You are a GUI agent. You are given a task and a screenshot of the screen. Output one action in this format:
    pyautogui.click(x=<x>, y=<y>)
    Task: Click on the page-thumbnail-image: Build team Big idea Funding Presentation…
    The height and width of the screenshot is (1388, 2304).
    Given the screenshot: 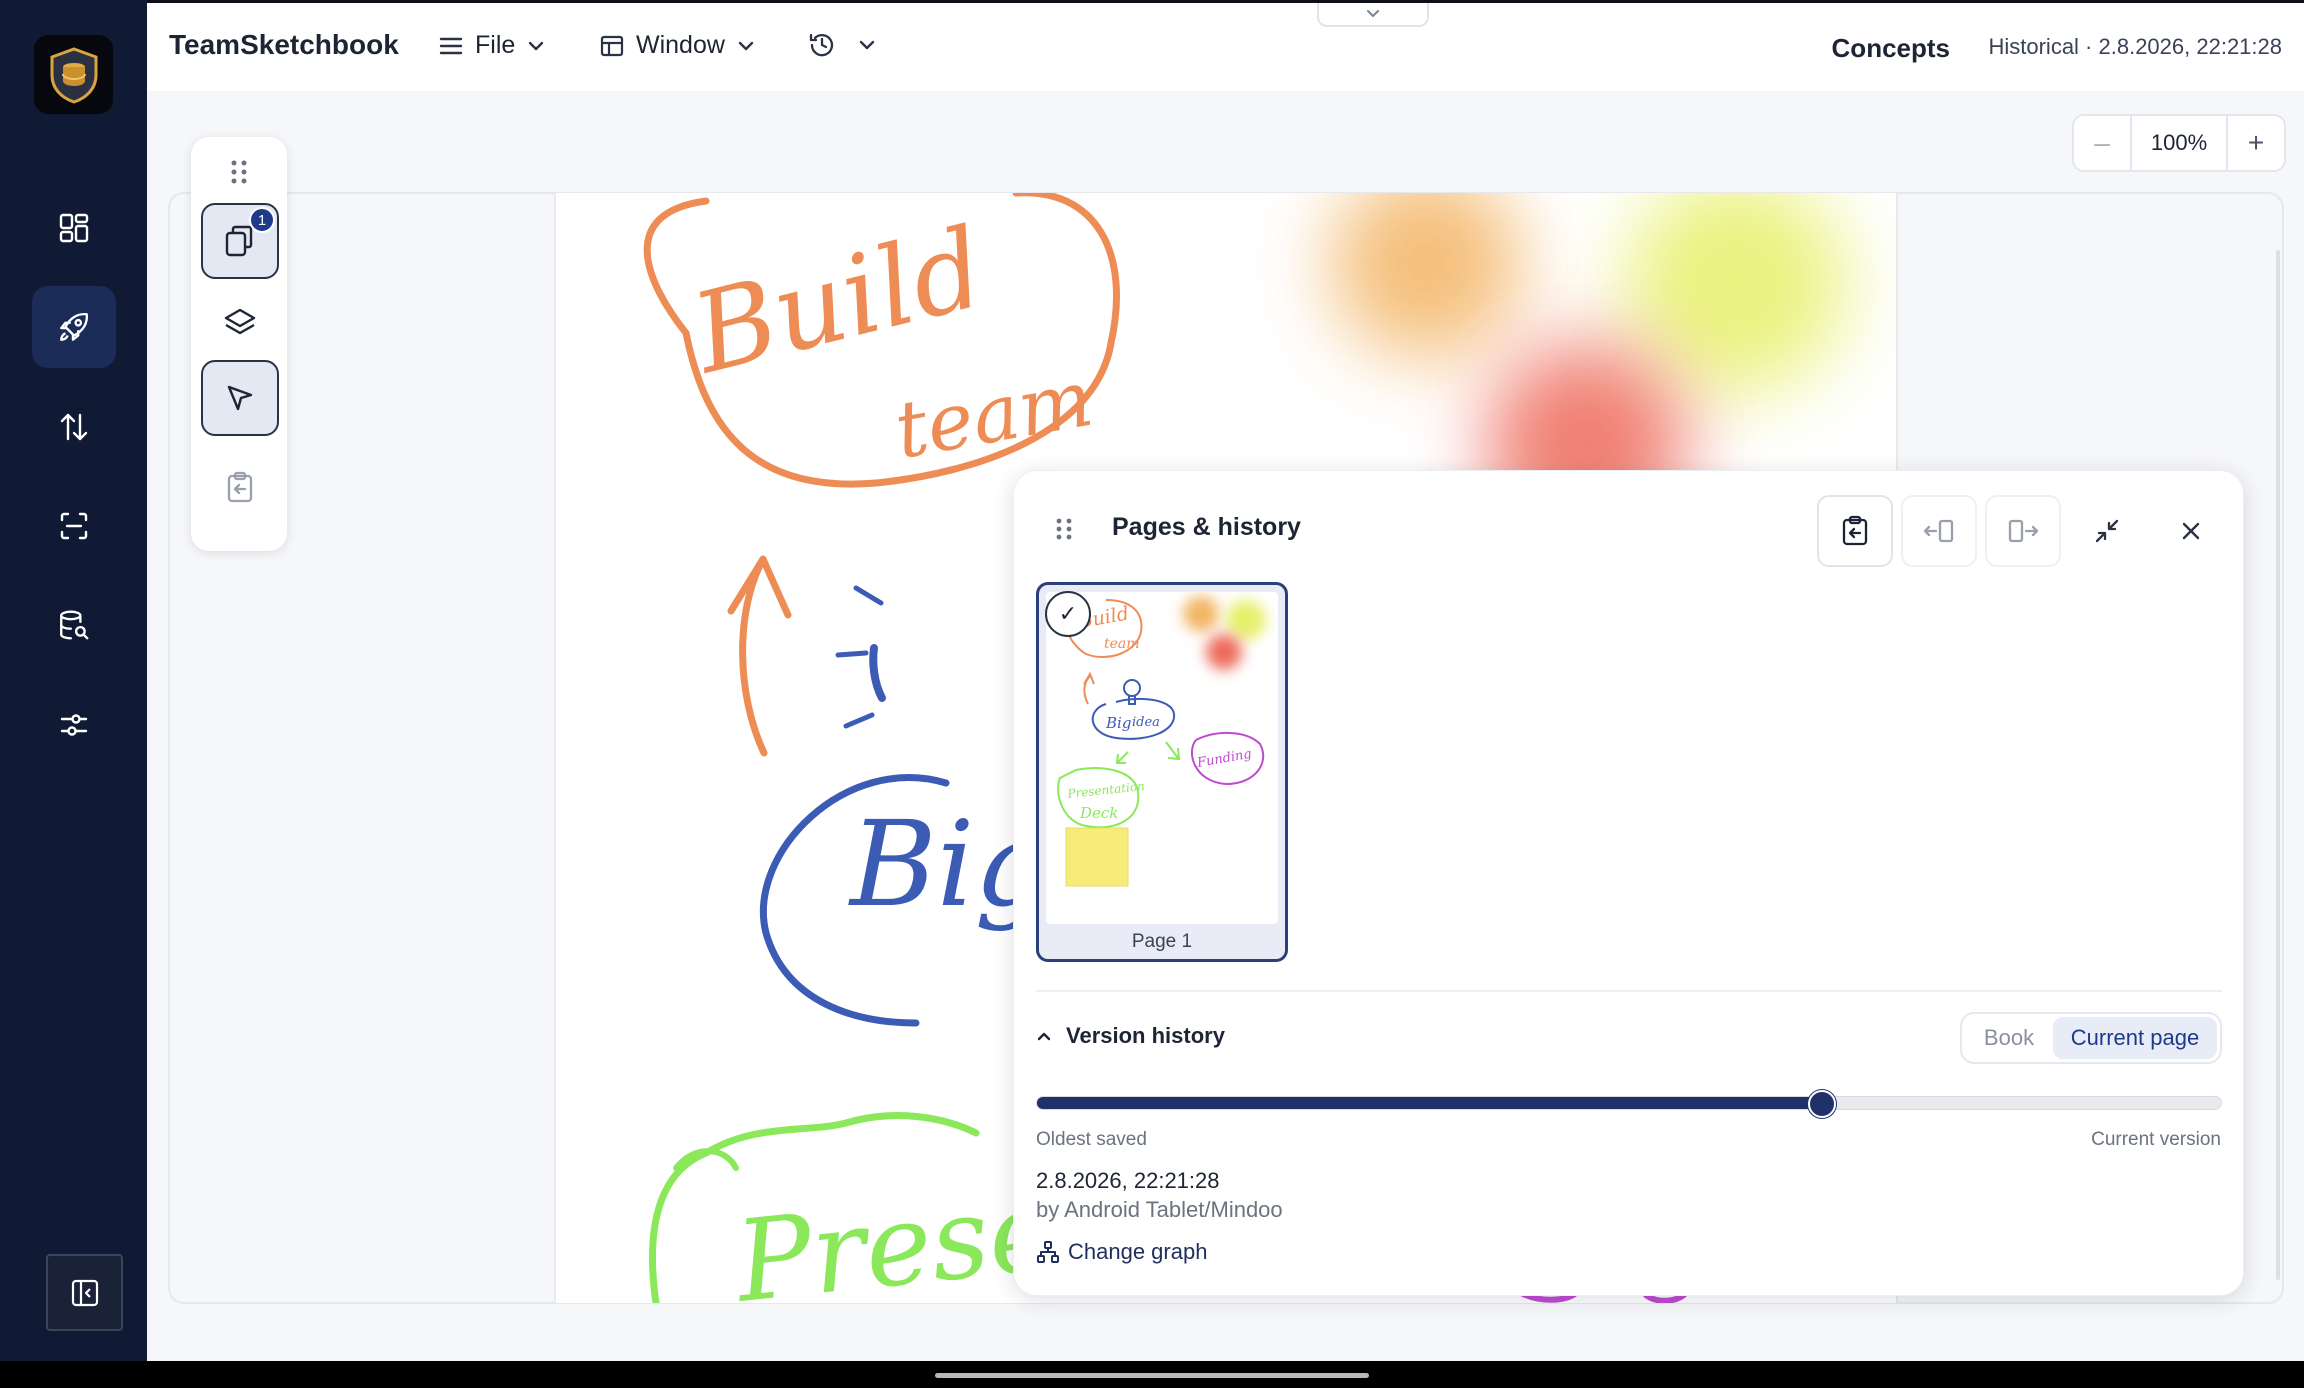 What is the action you would take?
    pyautogui.click(x=1162, y=758)
    